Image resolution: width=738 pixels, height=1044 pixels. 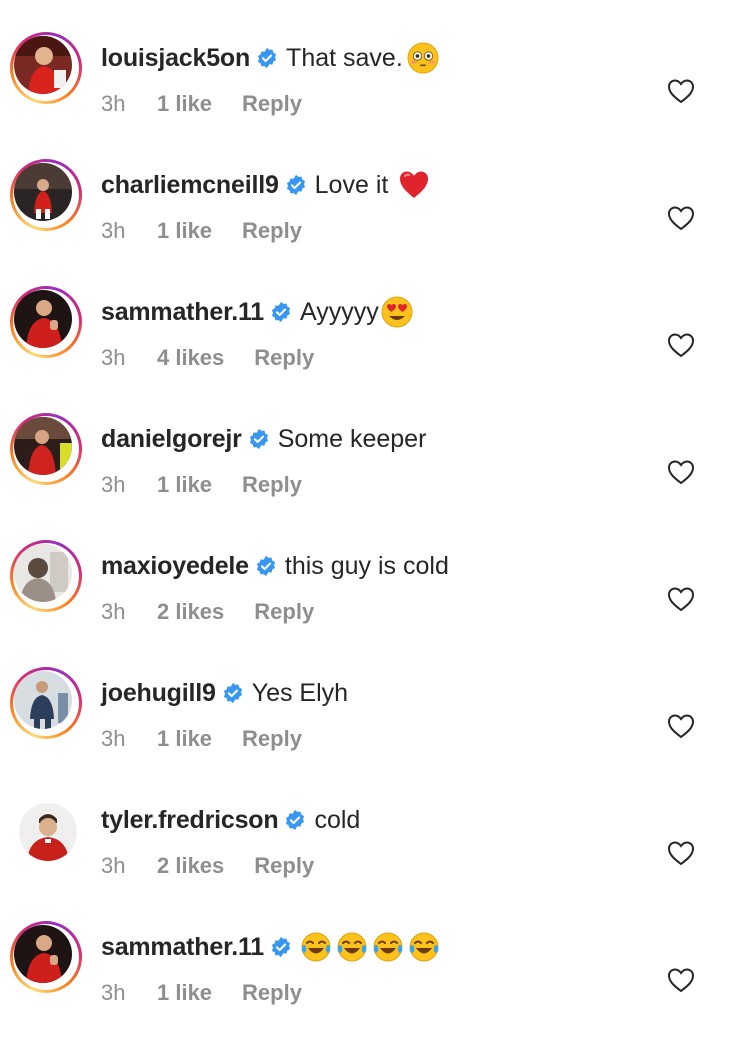 I want to click on comment-row: sammather.11 Ayyyyy 3h 4 likes Reply, so click(x=369, y=345).